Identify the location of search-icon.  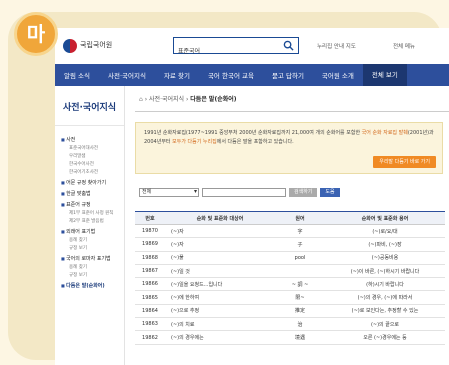
(288, 45).